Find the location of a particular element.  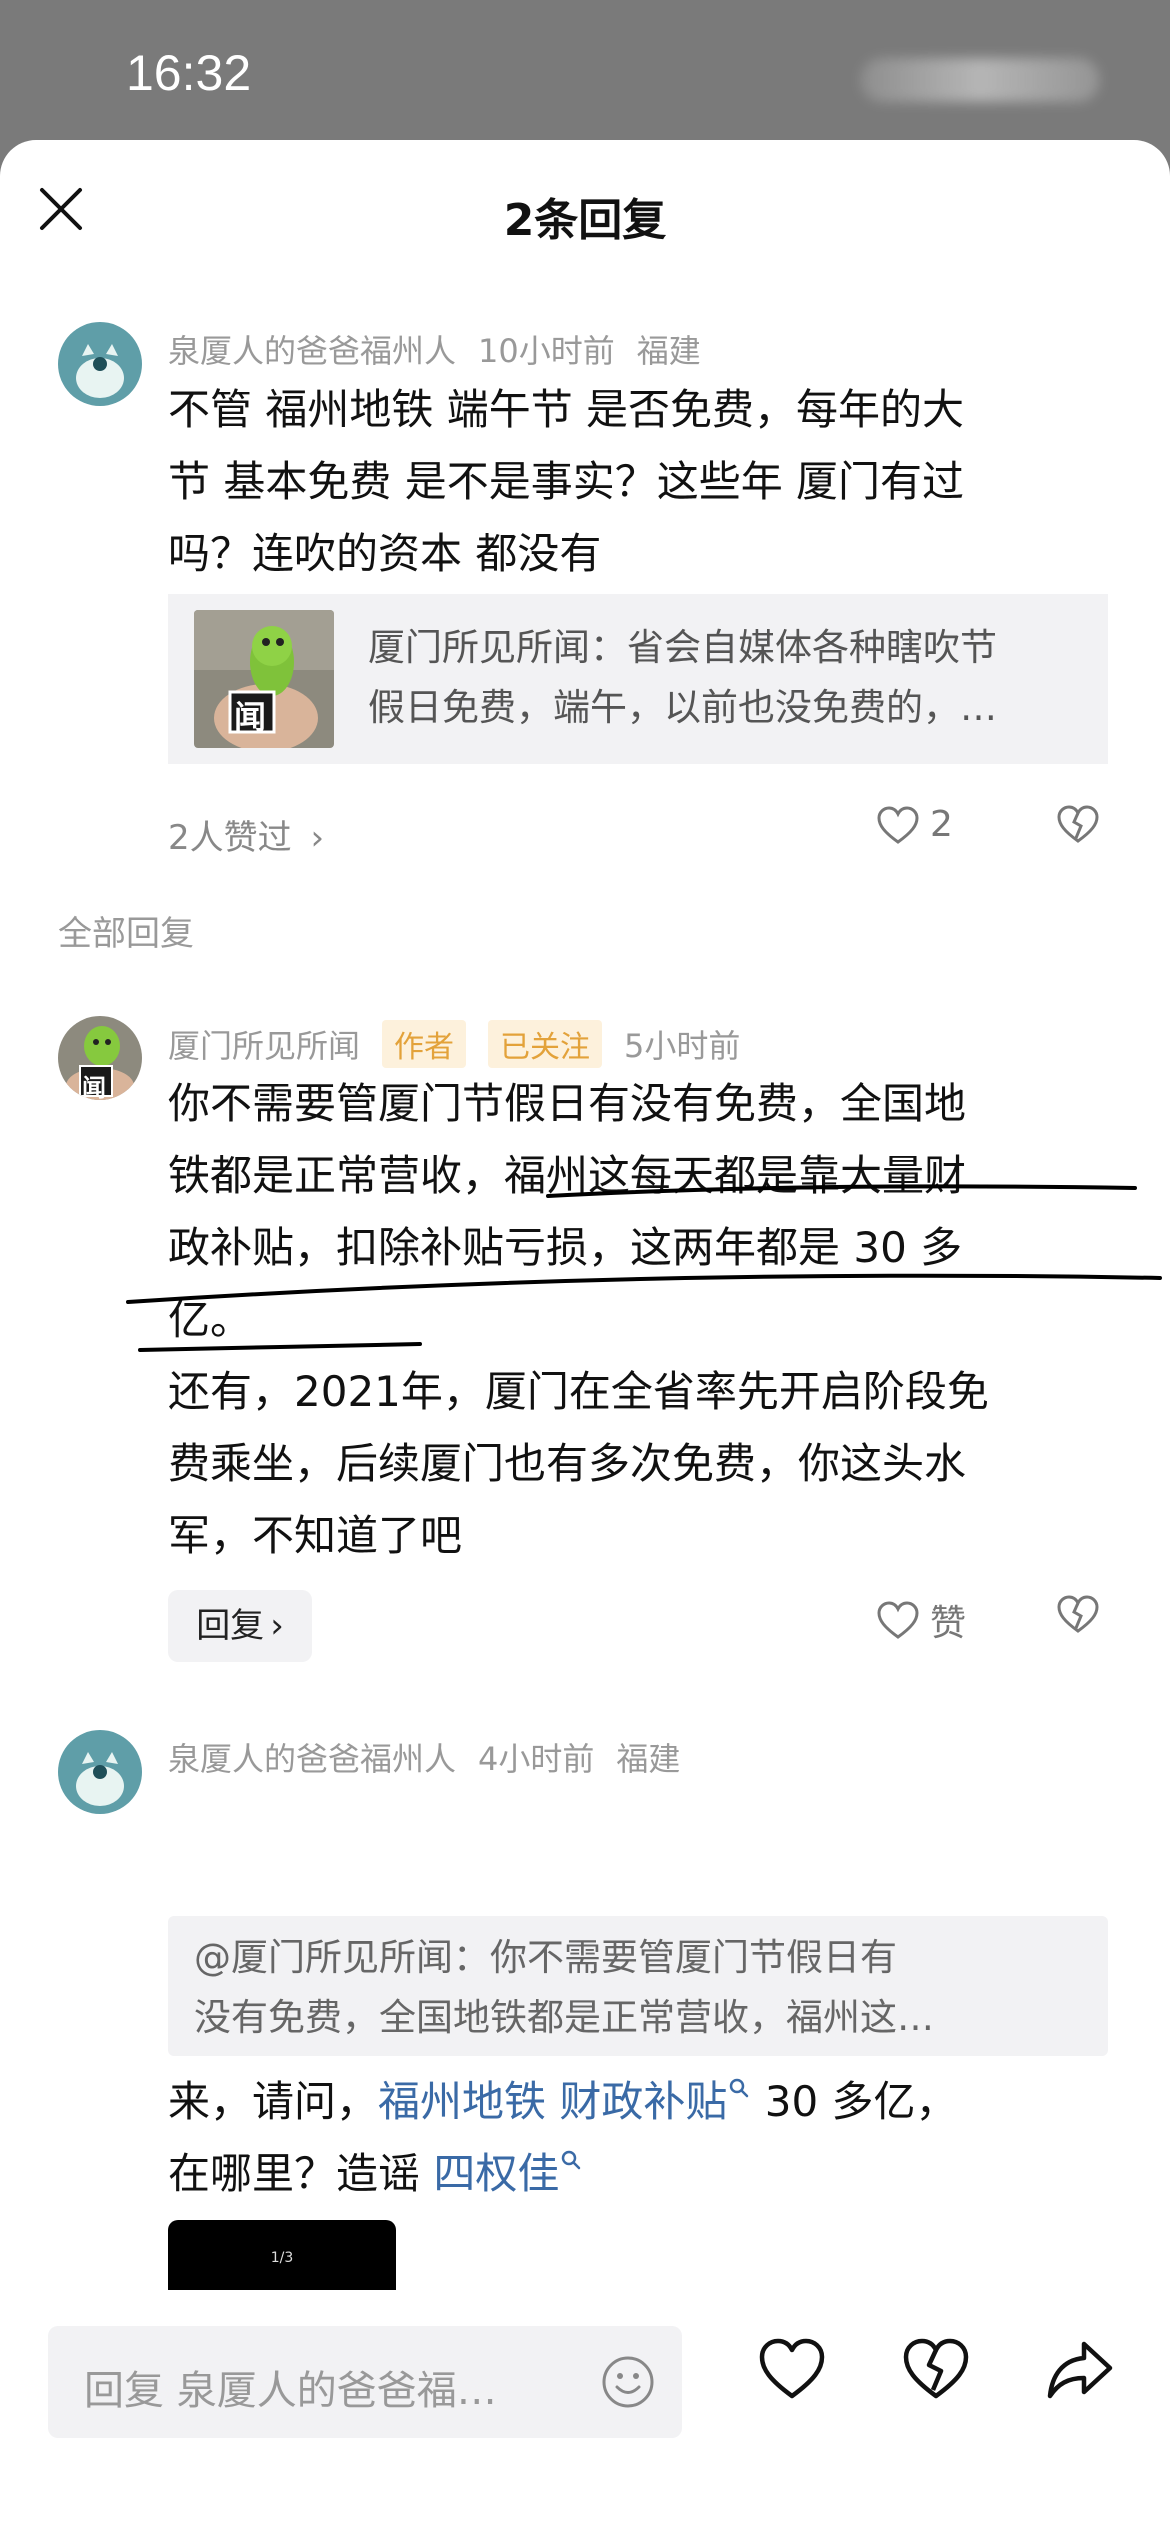

search-link-name: 四权佳 is located at coordinates (508, 2173).